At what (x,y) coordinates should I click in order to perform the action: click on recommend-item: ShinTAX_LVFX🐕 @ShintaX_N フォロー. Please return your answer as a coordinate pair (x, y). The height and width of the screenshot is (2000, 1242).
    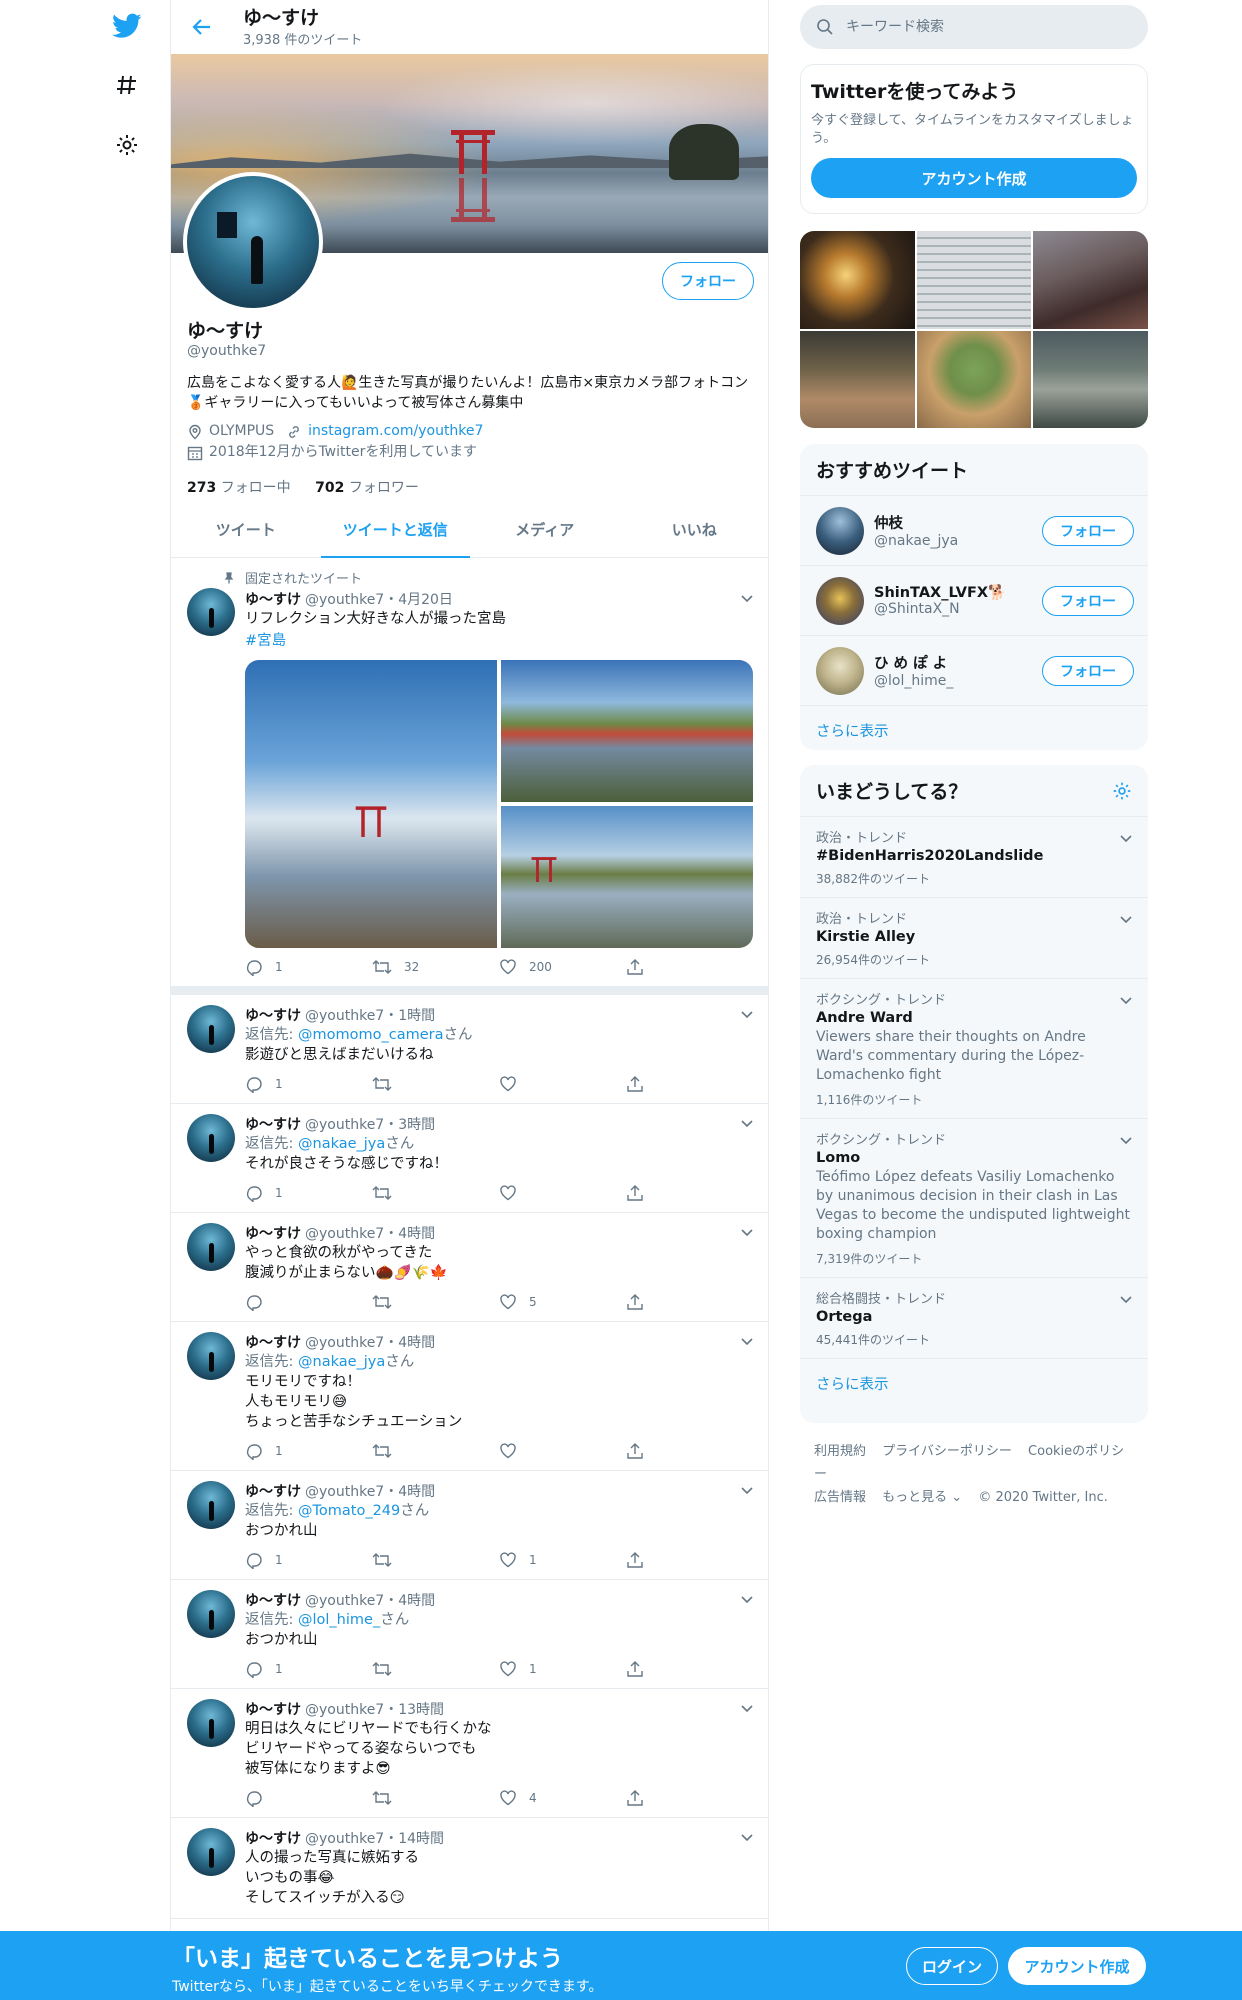
    Looking at the image, I should click on (974, 601).